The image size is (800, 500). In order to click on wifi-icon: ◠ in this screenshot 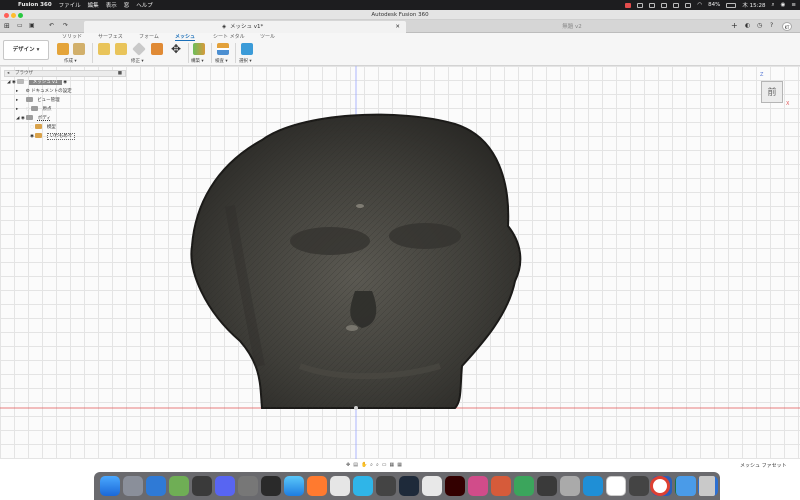, I will do `click(699, 5)`.